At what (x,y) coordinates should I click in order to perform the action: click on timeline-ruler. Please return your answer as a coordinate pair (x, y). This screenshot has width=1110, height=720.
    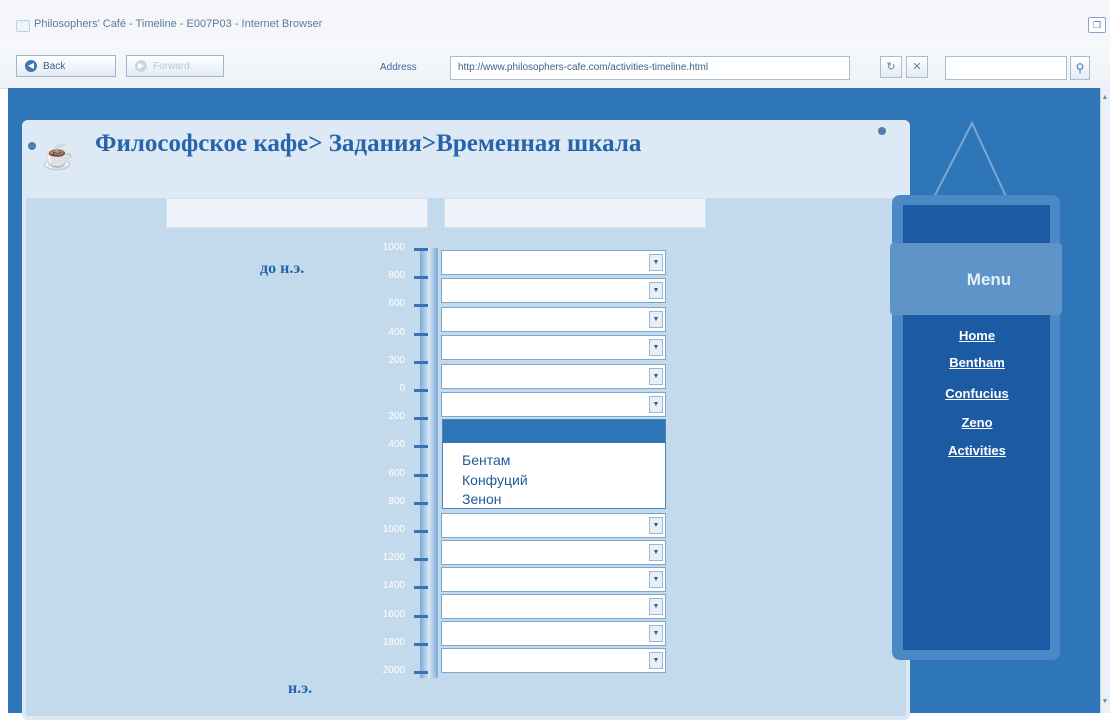
    Looking at the image, I should click on (429, 463).